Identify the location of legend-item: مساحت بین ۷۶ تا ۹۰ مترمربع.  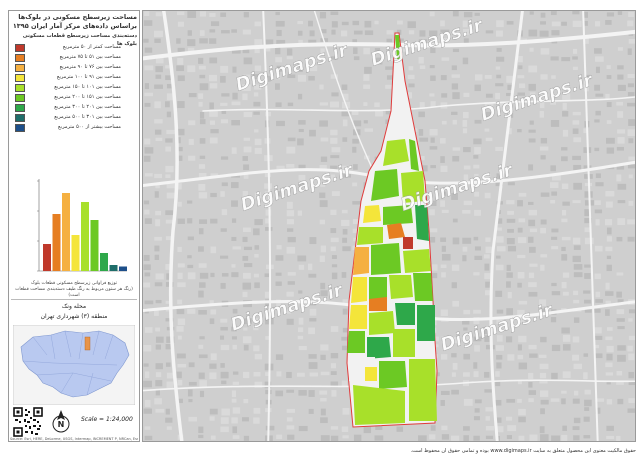
(76, 68).